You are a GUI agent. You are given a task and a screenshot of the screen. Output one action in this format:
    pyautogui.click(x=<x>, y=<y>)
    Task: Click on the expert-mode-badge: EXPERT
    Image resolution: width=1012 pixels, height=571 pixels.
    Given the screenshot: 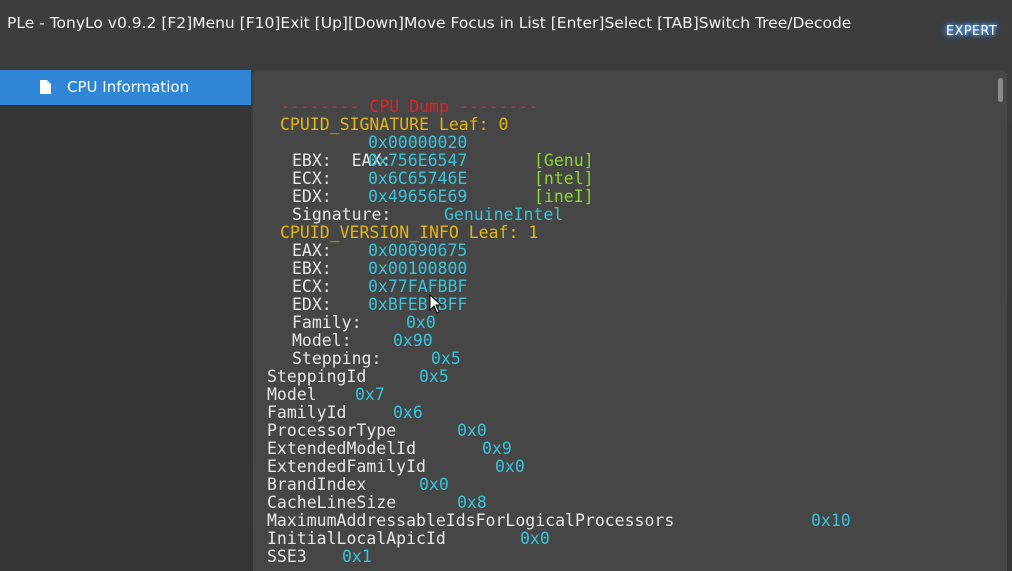 What is the action you would take?
    pyautogui.click(x=971, y=31)
    